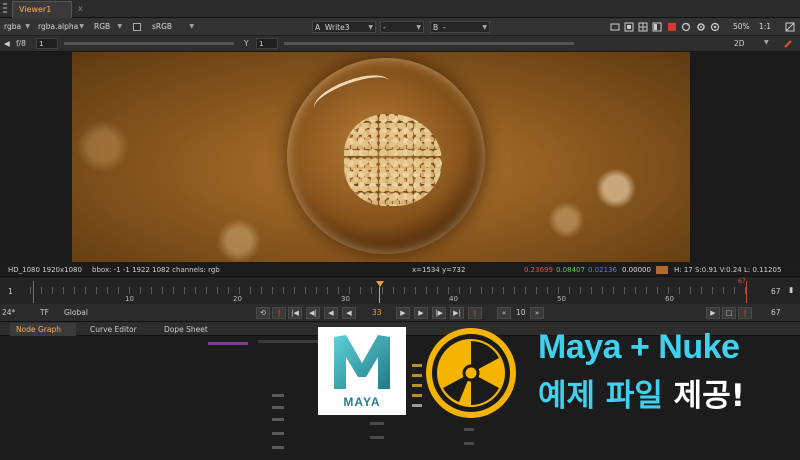  I want to click on end-frame-field: 67, so click(776, 312).